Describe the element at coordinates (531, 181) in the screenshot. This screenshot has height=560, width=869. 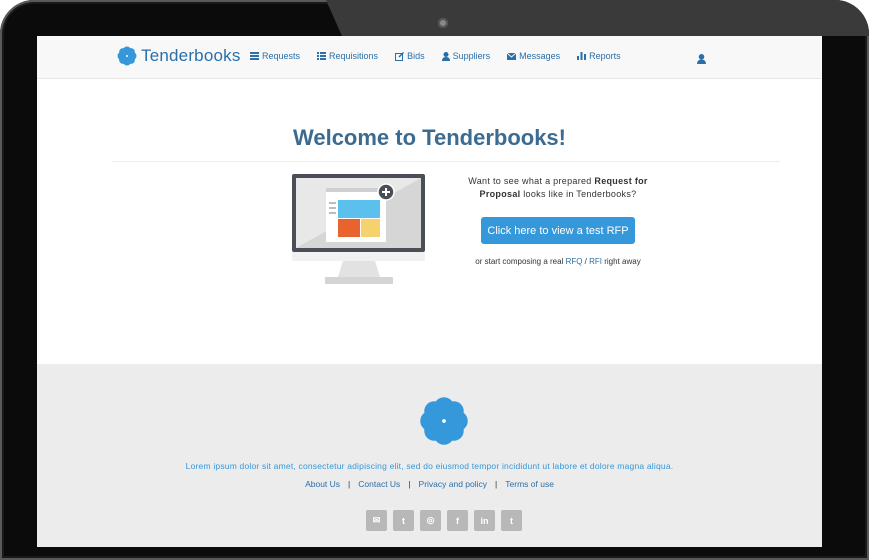
I see `desc-text: Want to see what a prepared` at that location.